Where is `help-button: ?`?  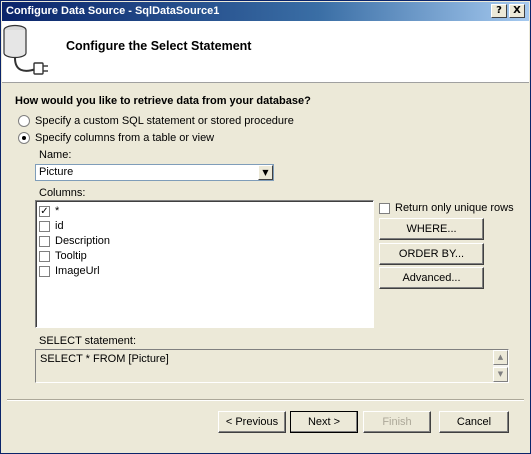 help-button: ? is located at coordinates (499, 11).